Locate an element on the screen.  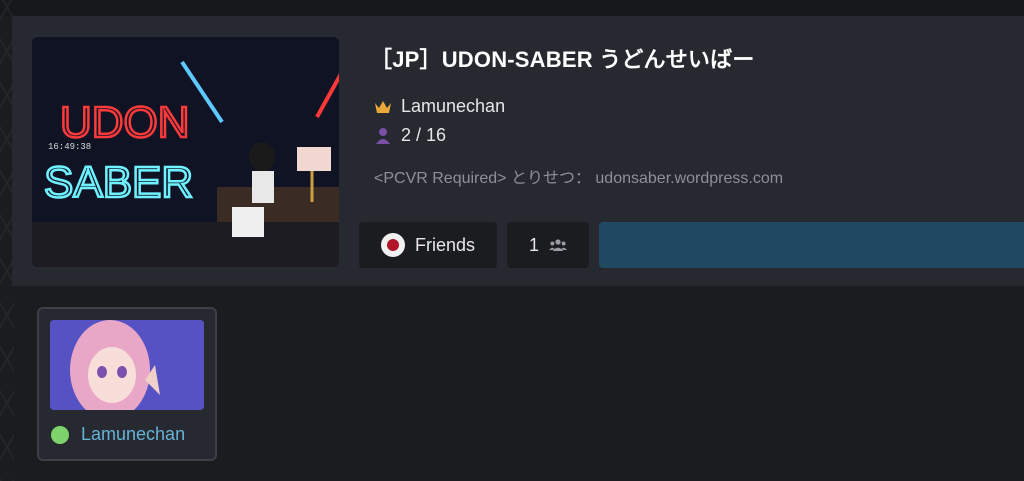
top-strip is located at coordinates (512, 8).